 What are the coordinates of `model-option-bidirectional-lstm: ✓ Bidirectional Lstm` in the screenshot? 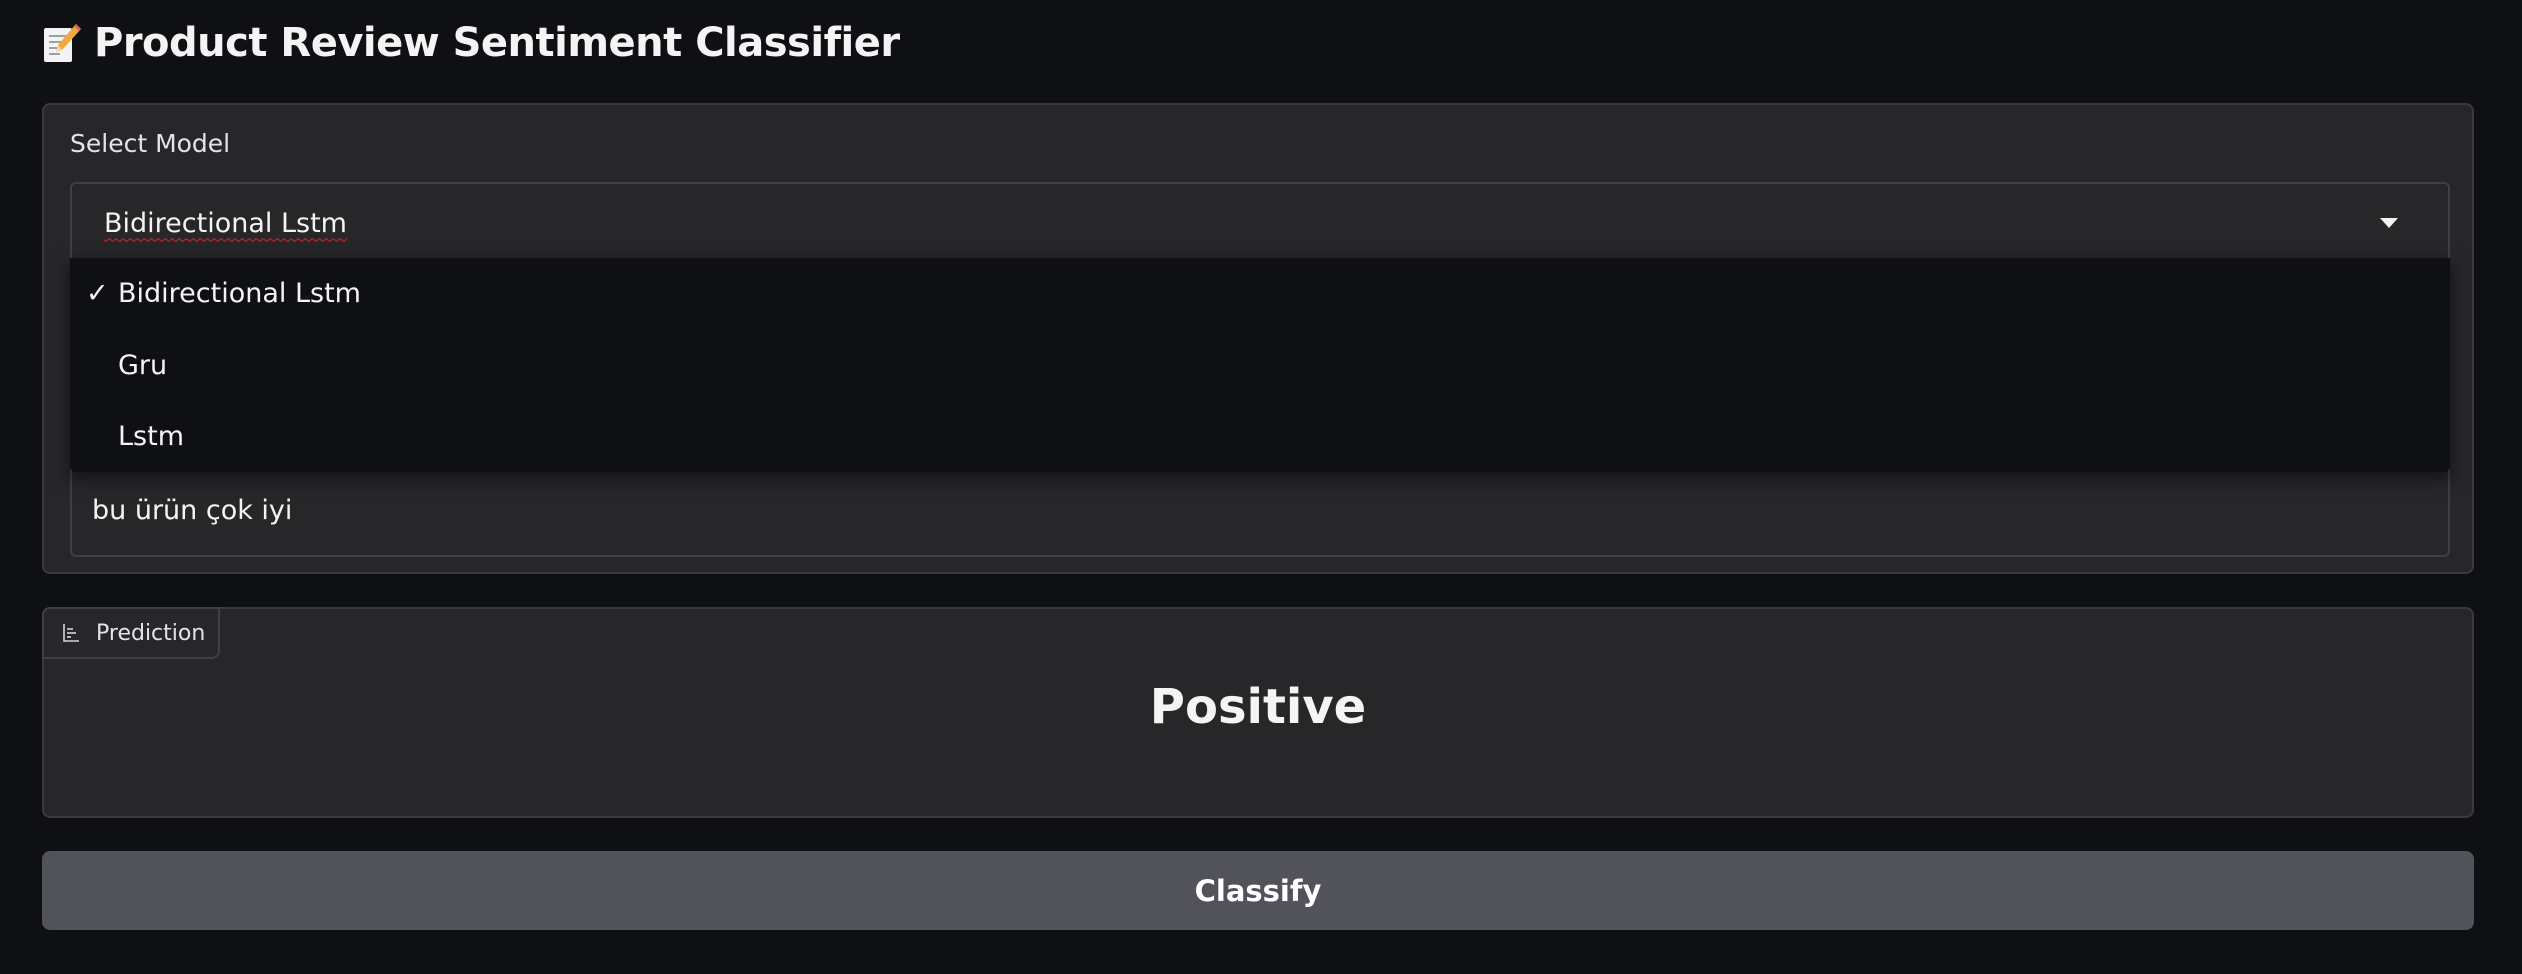 It's located at (1260, 293).